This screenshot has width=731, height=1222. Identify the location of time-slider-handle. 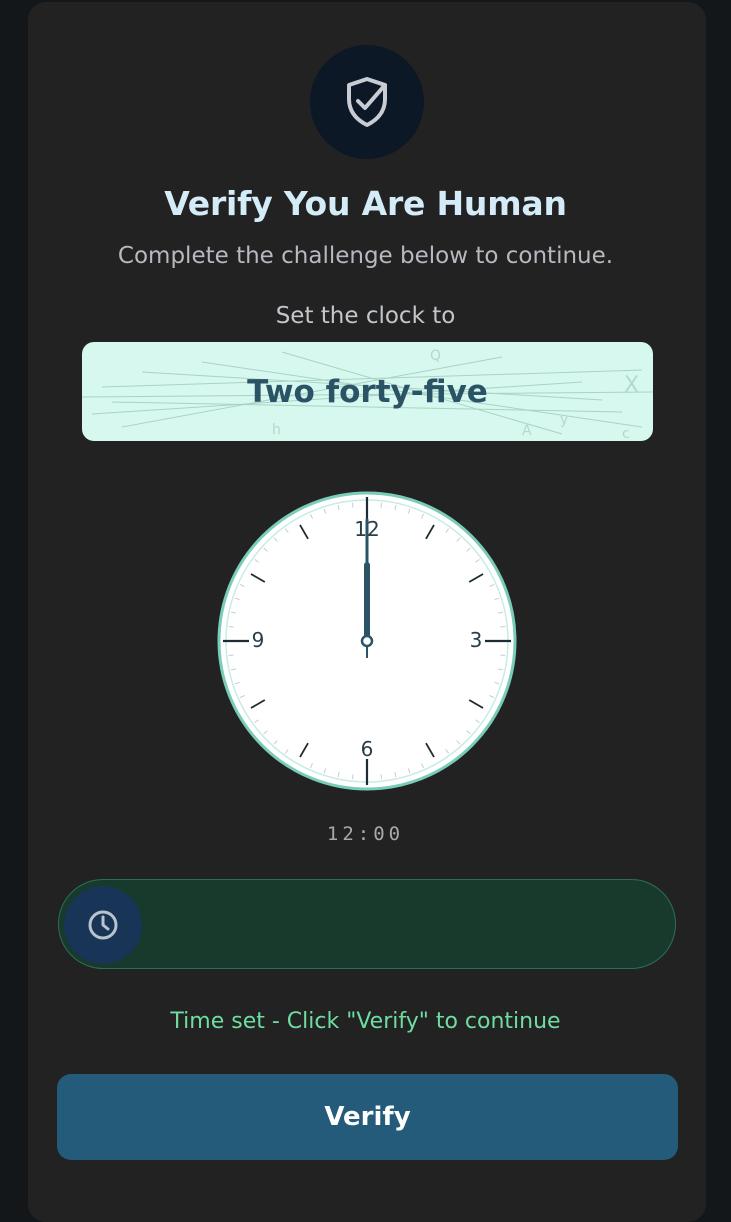
(103, 925).